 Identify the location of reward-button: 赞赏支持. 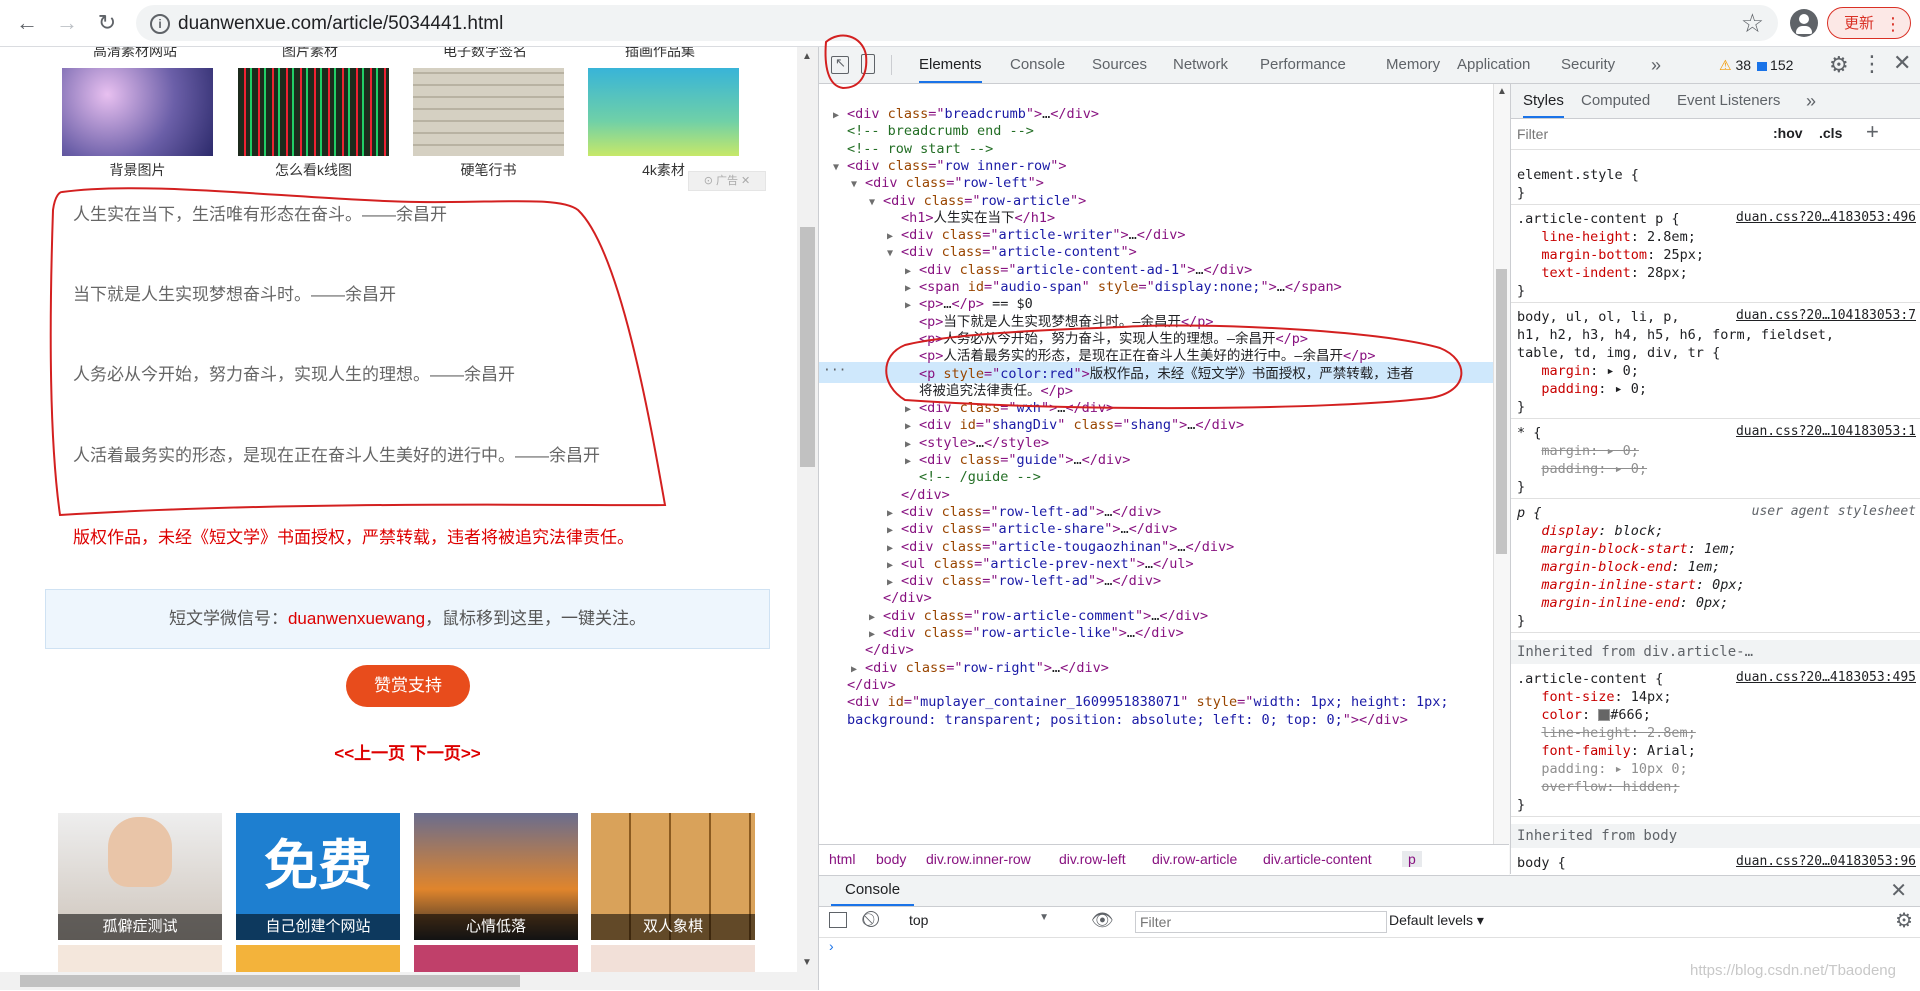
(408, 686).